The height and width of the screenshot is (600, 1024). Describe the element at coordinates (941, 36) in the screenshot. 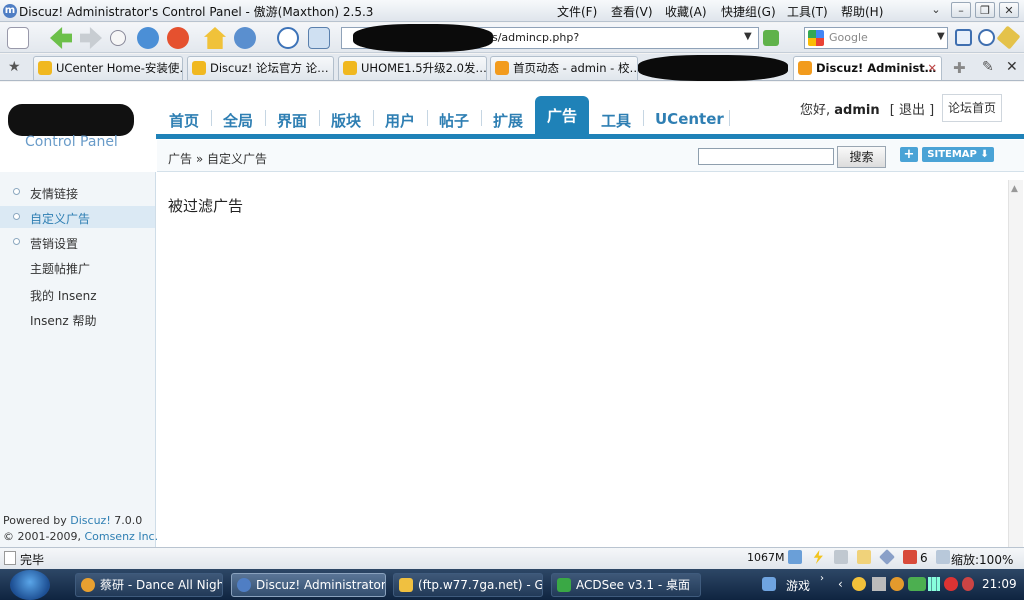

I see `search-engine-dropdown-icon: ▼` at that location.